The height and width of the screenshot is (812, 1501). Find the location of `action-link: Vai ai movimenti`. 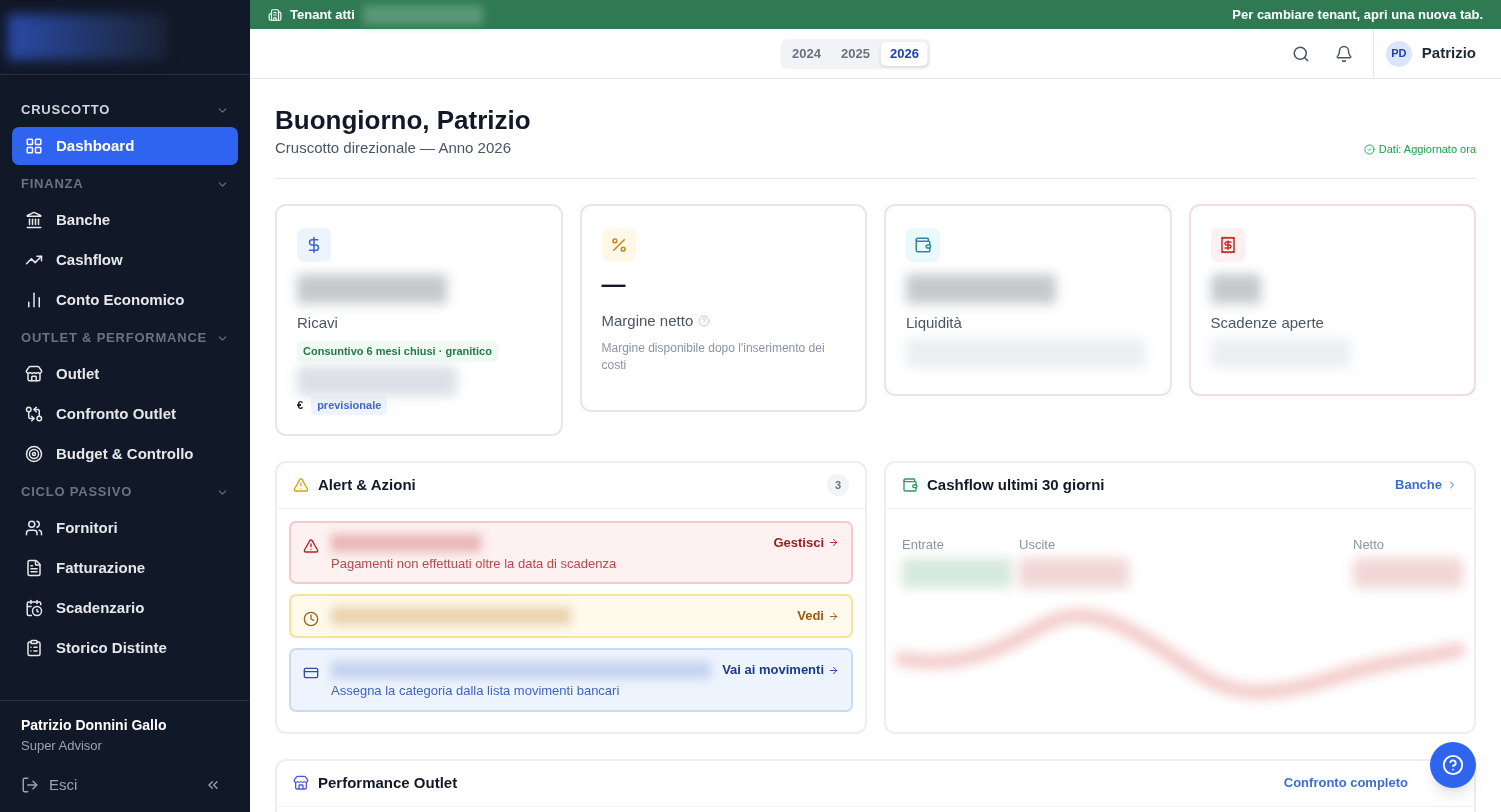

action-link: Vai ai movimenti is located at coordinates (780, 670).